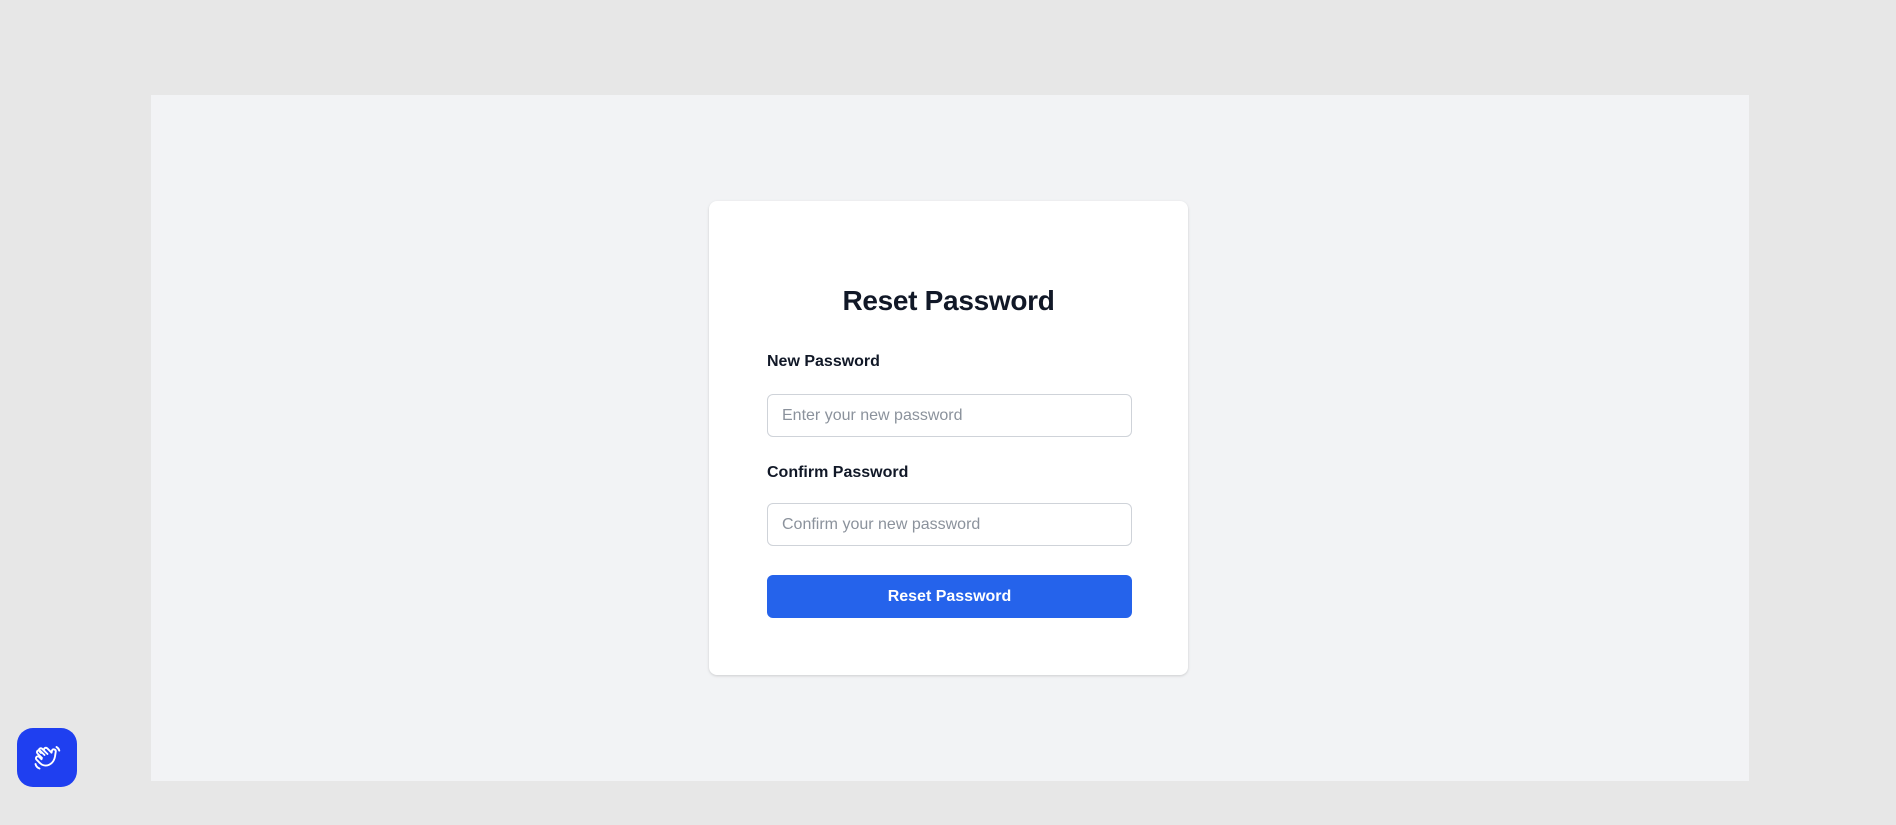  Describe the element at coordinates (949, 596) in the screenshot. I see `reset-password-button: Reset Password` at that location.